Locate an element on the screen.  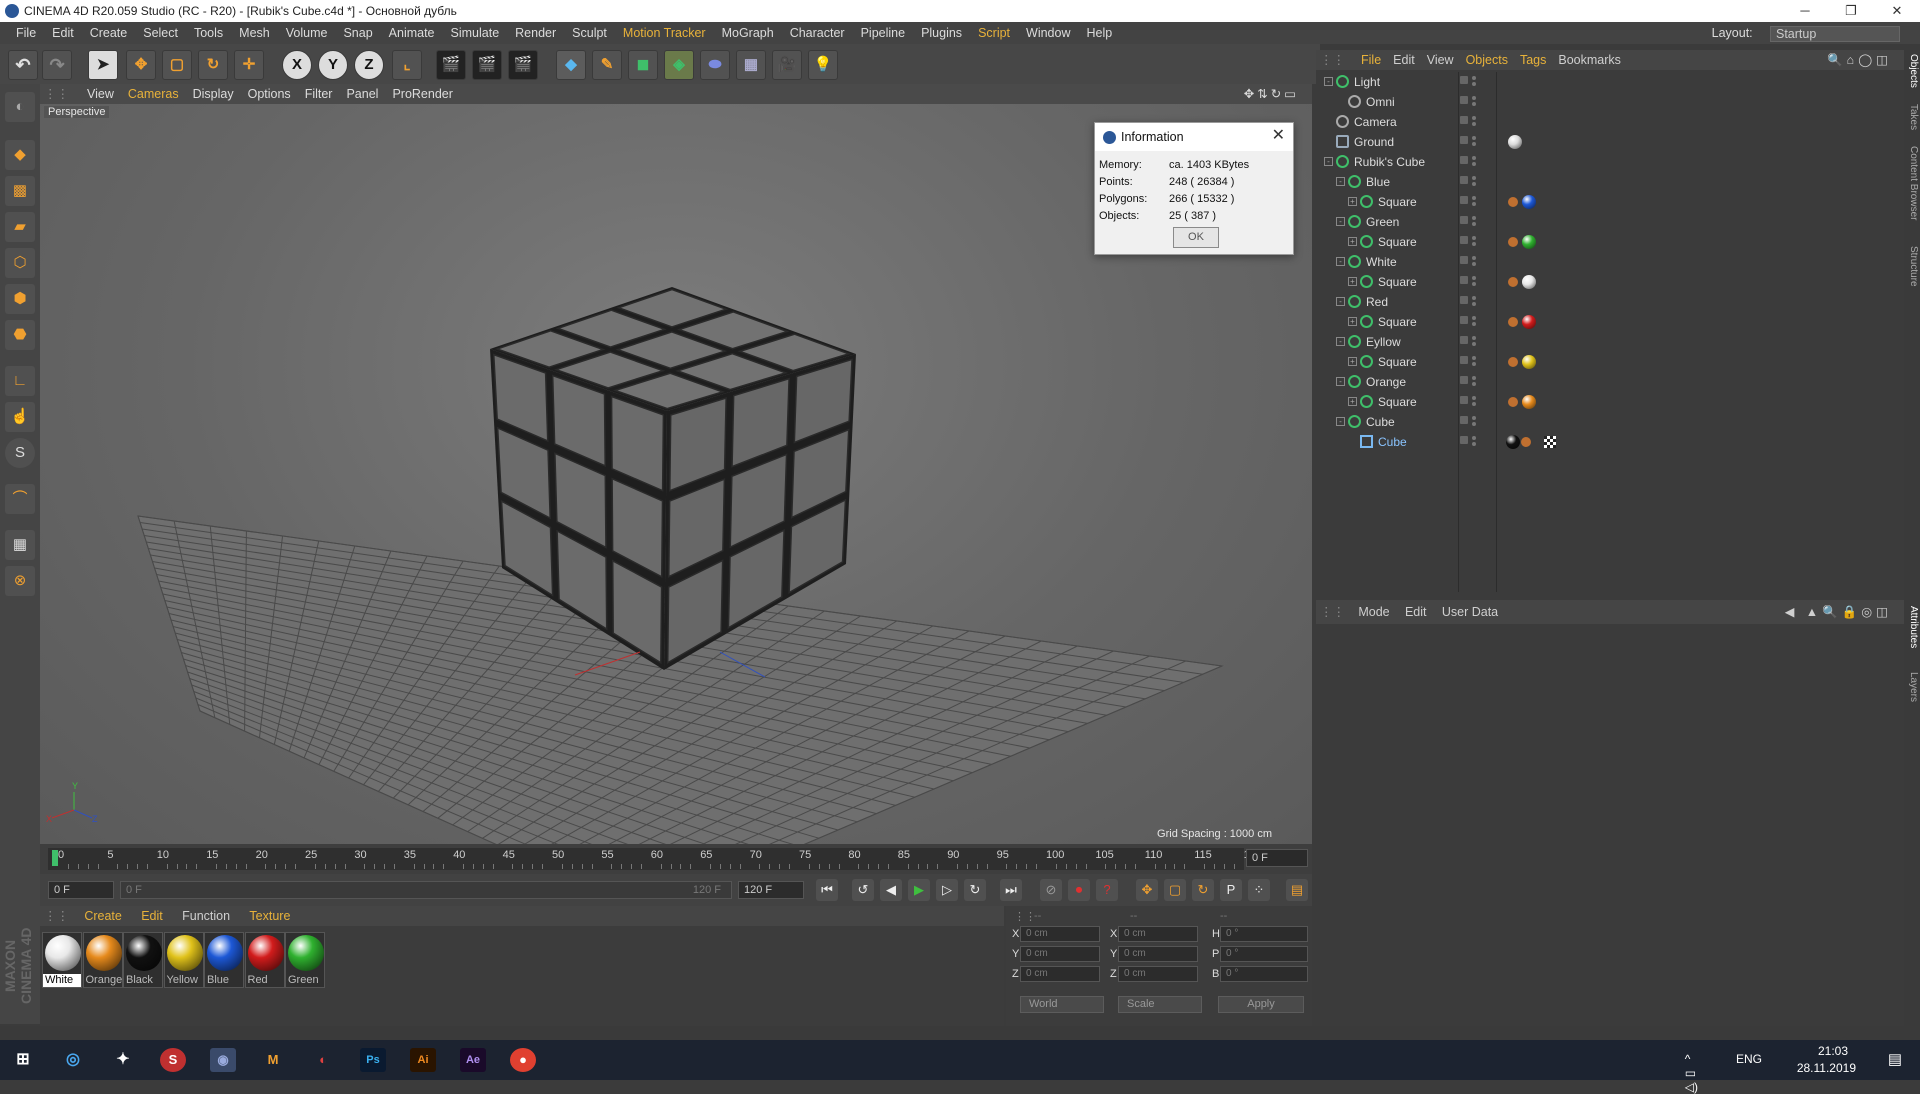
object-menu-objects: Objects is located at coordinates (1487, 60).